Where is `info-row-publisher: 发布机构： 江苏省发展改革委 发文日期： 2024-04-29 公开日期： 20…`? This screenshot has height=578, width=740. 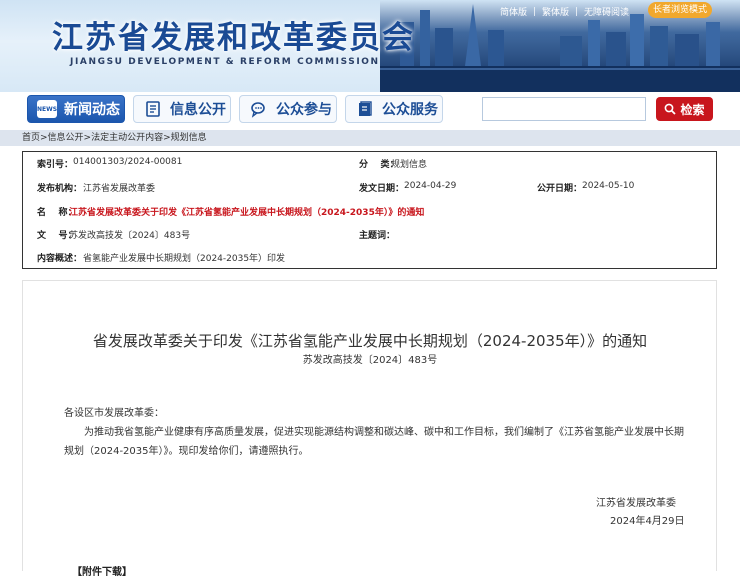 info-row-publisher: 发布机构： 江苏省发展改革委 发文日期： 2024-04-29 公开日期： 20… is located at coordinates (369, 192).